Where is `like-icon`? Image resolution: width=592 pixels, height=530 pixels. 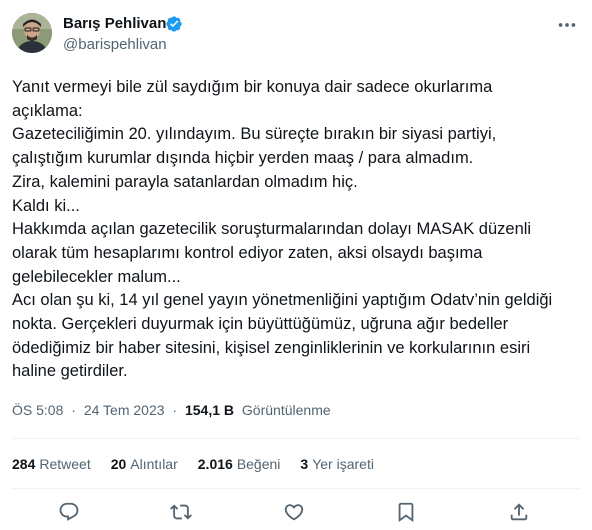
like-icon is located at coordinates (295, 513).